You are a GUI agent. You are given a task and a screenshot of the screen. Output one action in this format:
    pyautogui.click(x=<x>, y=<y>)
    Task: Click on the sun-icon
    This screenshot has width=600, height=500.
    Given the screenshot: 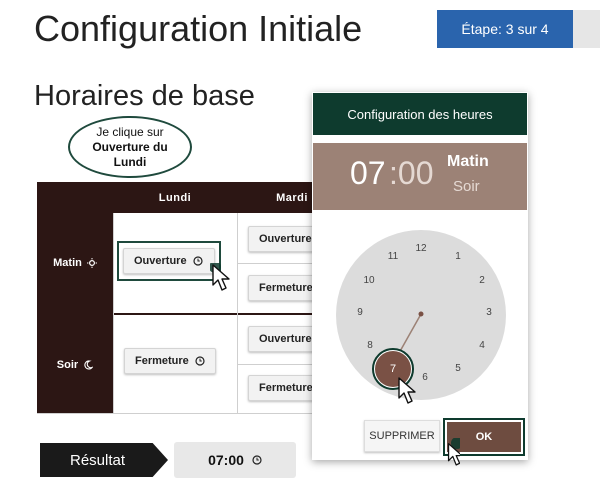 What is the action you would take?
    pyautogui.click(x=91, y=263)
    